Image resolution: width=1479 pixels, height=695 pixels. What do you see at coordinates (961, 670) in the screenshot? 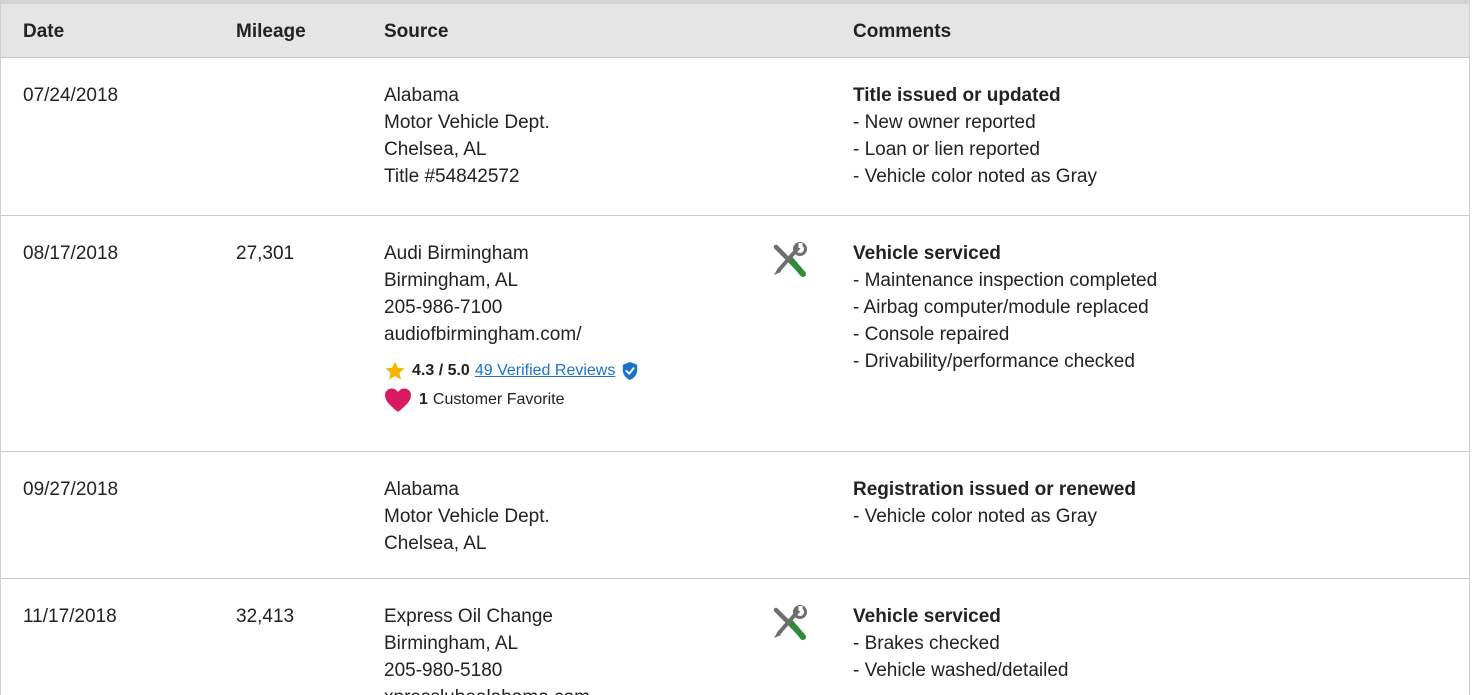
I see `comment-line: - Vehicle washed/detailed` at bounding box center [961, 670].